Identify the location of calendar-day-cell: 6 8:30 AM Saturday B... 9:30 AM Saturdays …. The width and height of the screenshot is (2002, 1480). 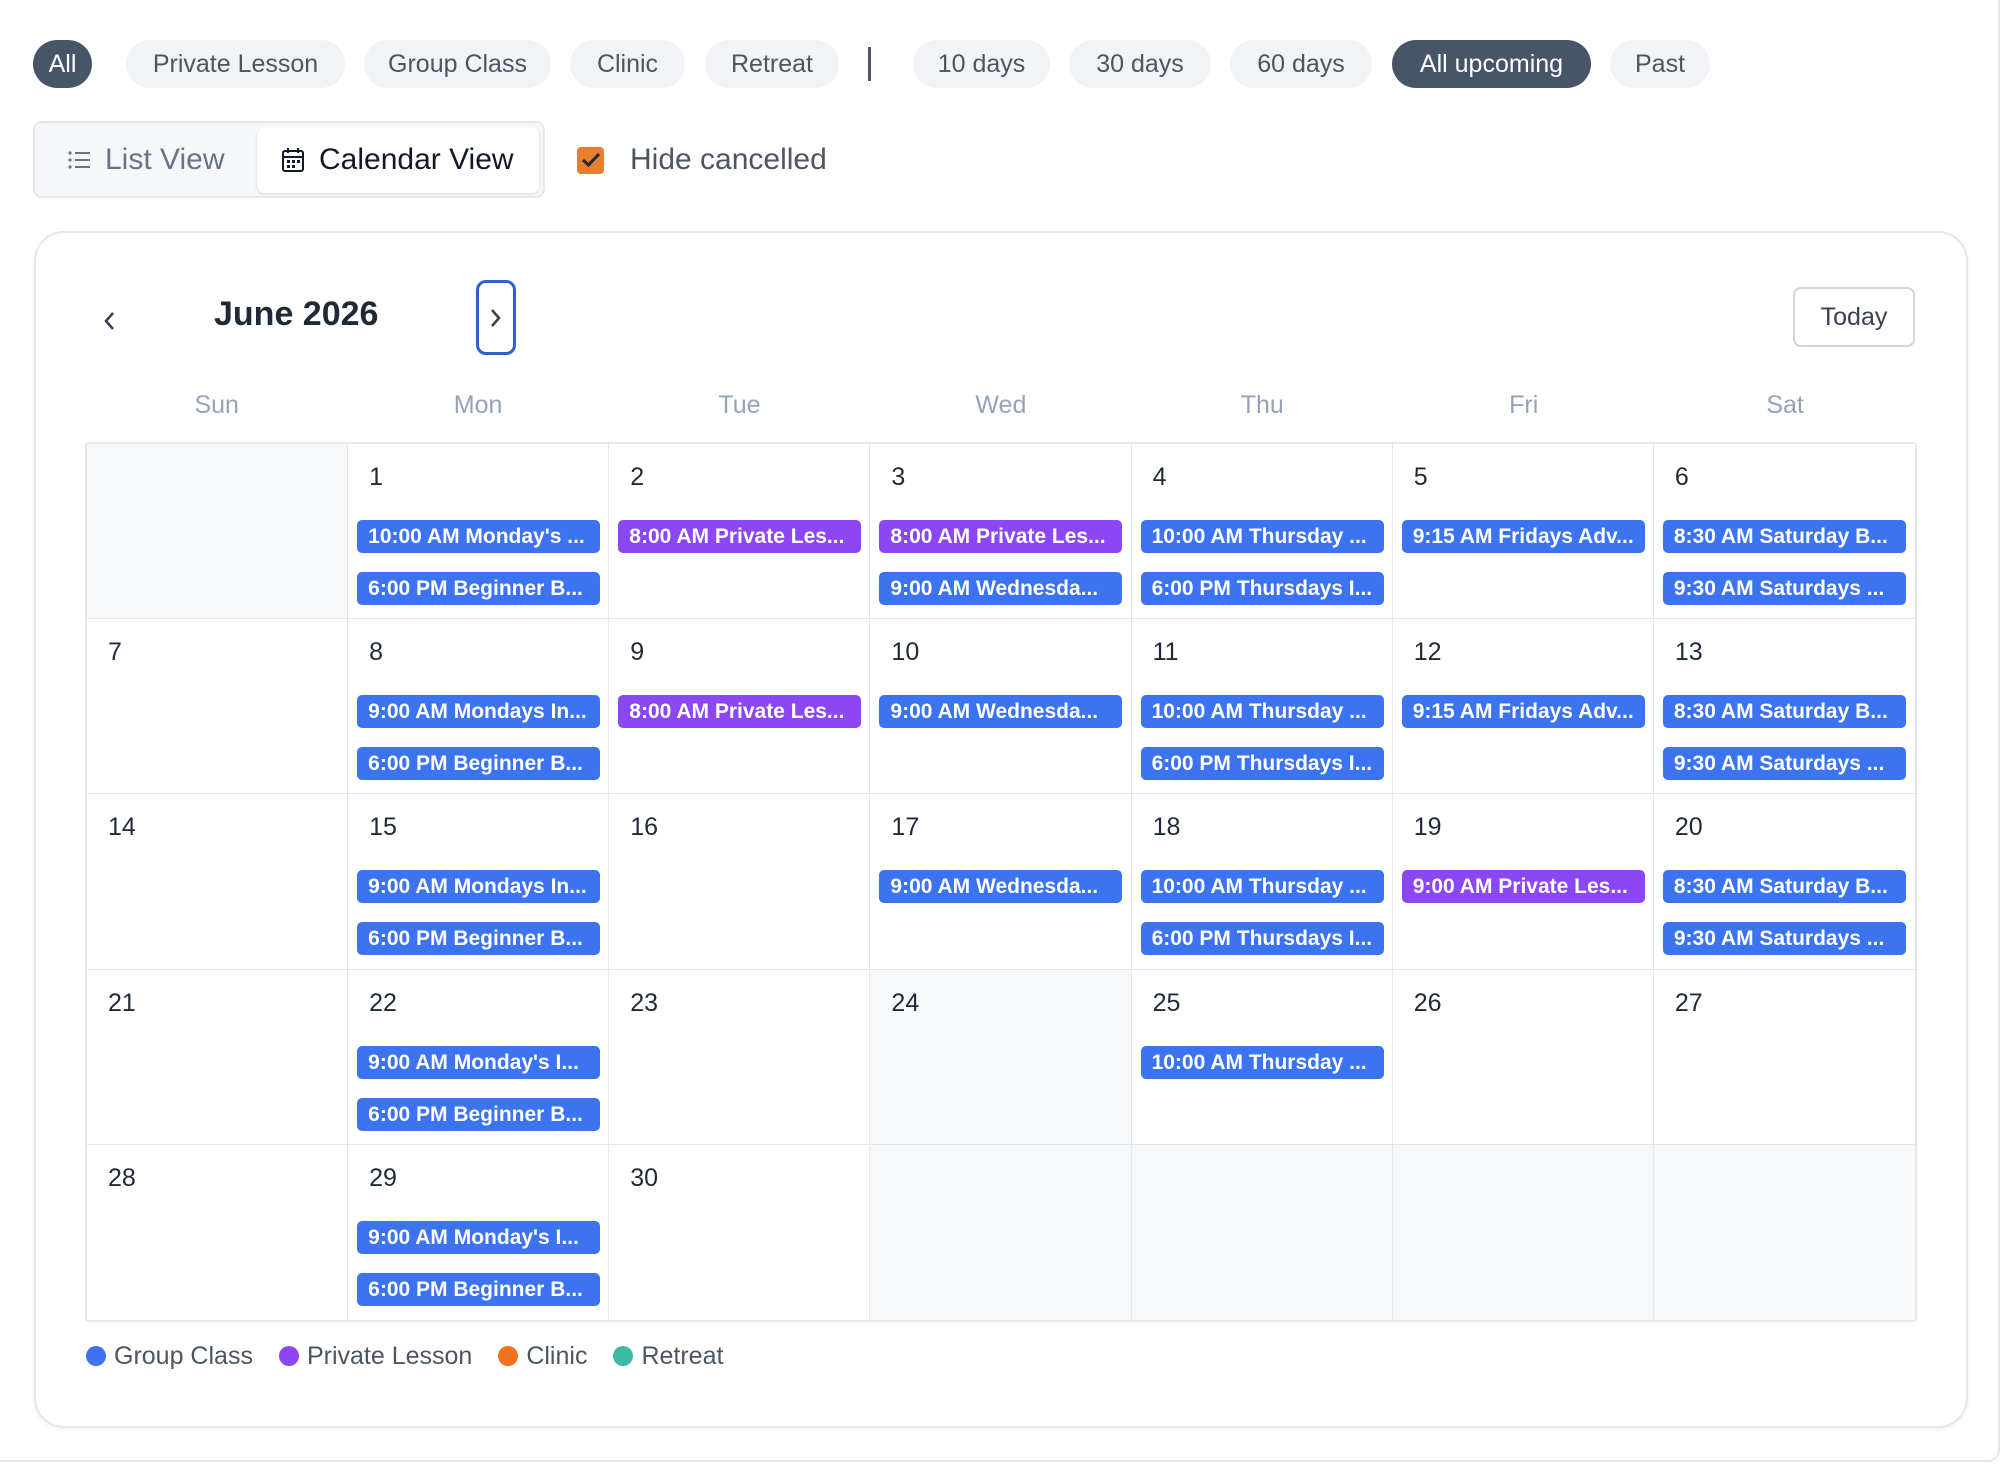
(1784, 532).